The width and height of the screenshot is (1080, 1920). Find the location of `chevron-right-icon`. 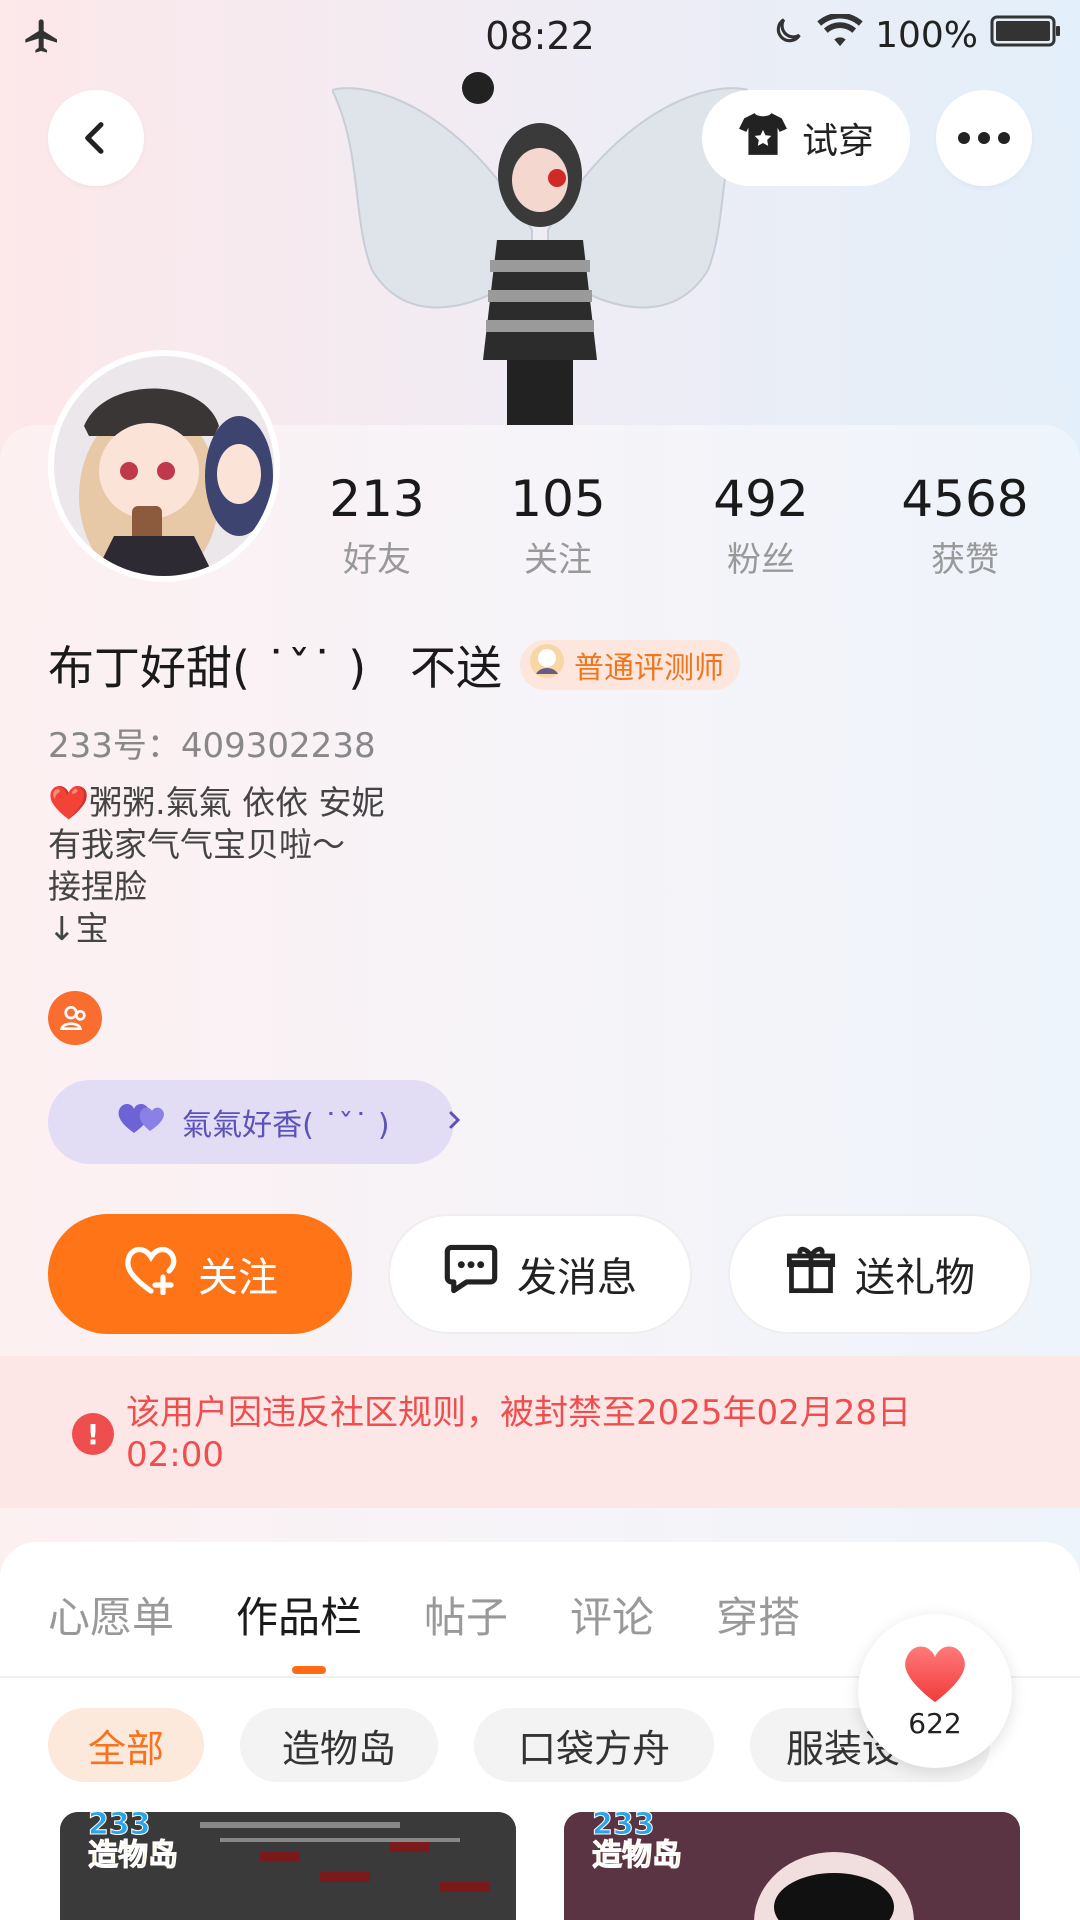

chevron-right-icon is located at coordinates (435, 1122).